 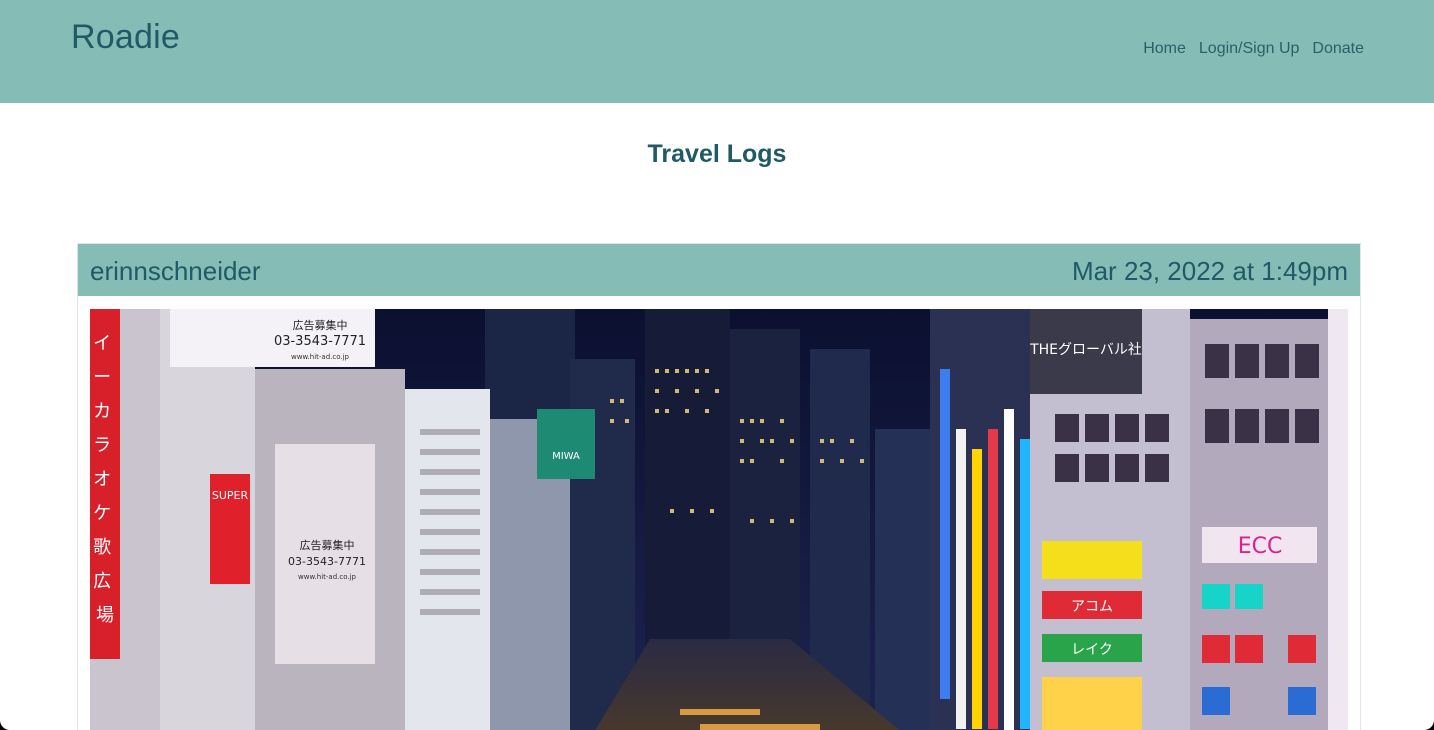 What do you see at coordinates (320, 357) in the screenshot?
I see `billboard-top-url: www.hit-ad.co.jp` at bounding box center [320, 357].